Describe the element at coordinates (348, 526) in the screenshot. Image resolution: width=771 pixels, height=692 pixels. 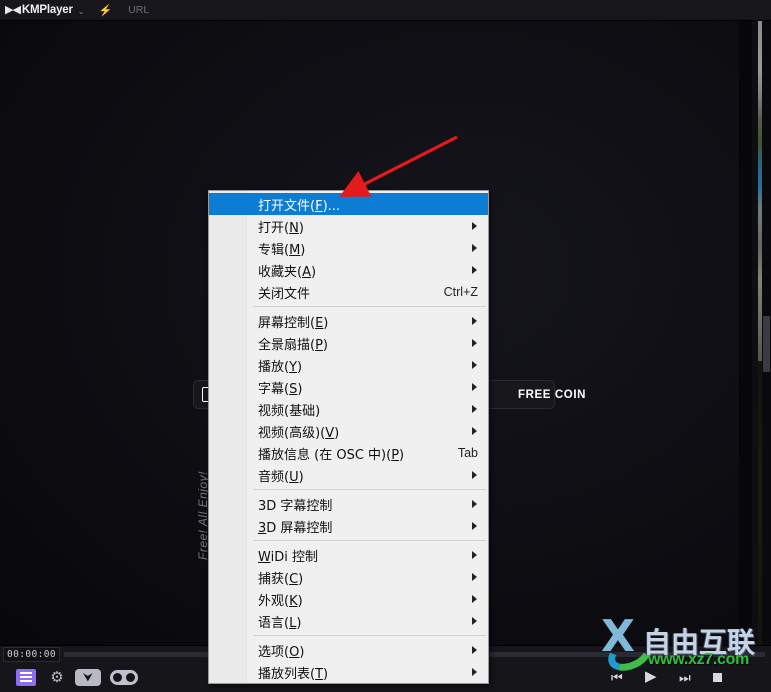
I see `menu-item: 3D 屏幕控制` at that location.